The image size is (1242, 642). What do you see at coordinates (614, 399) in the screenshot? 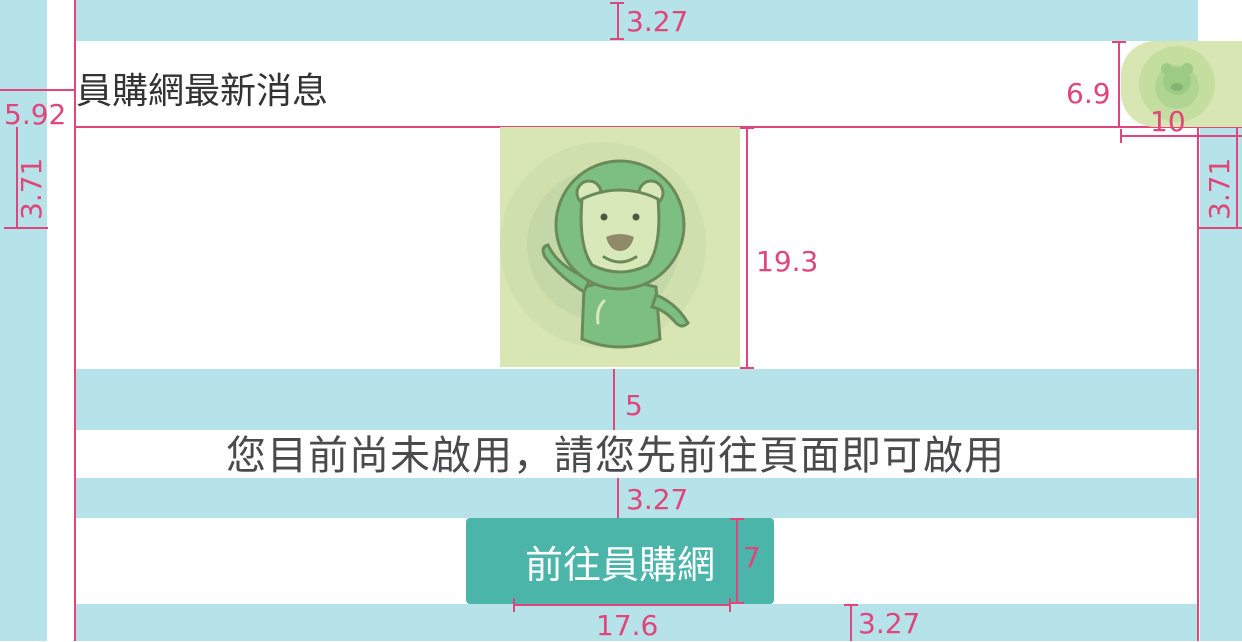
I see `hero-gap-guide` at bounding box center [614, 399].